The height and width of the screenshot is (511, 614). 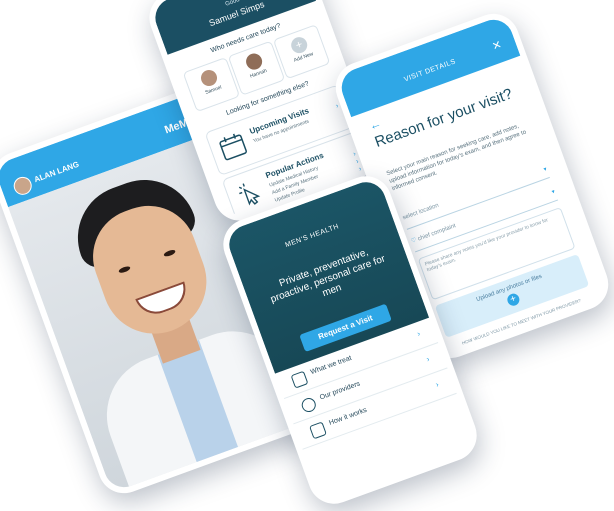 I want to click on menu-item-label: What we treat, so click(x=331, y=365).